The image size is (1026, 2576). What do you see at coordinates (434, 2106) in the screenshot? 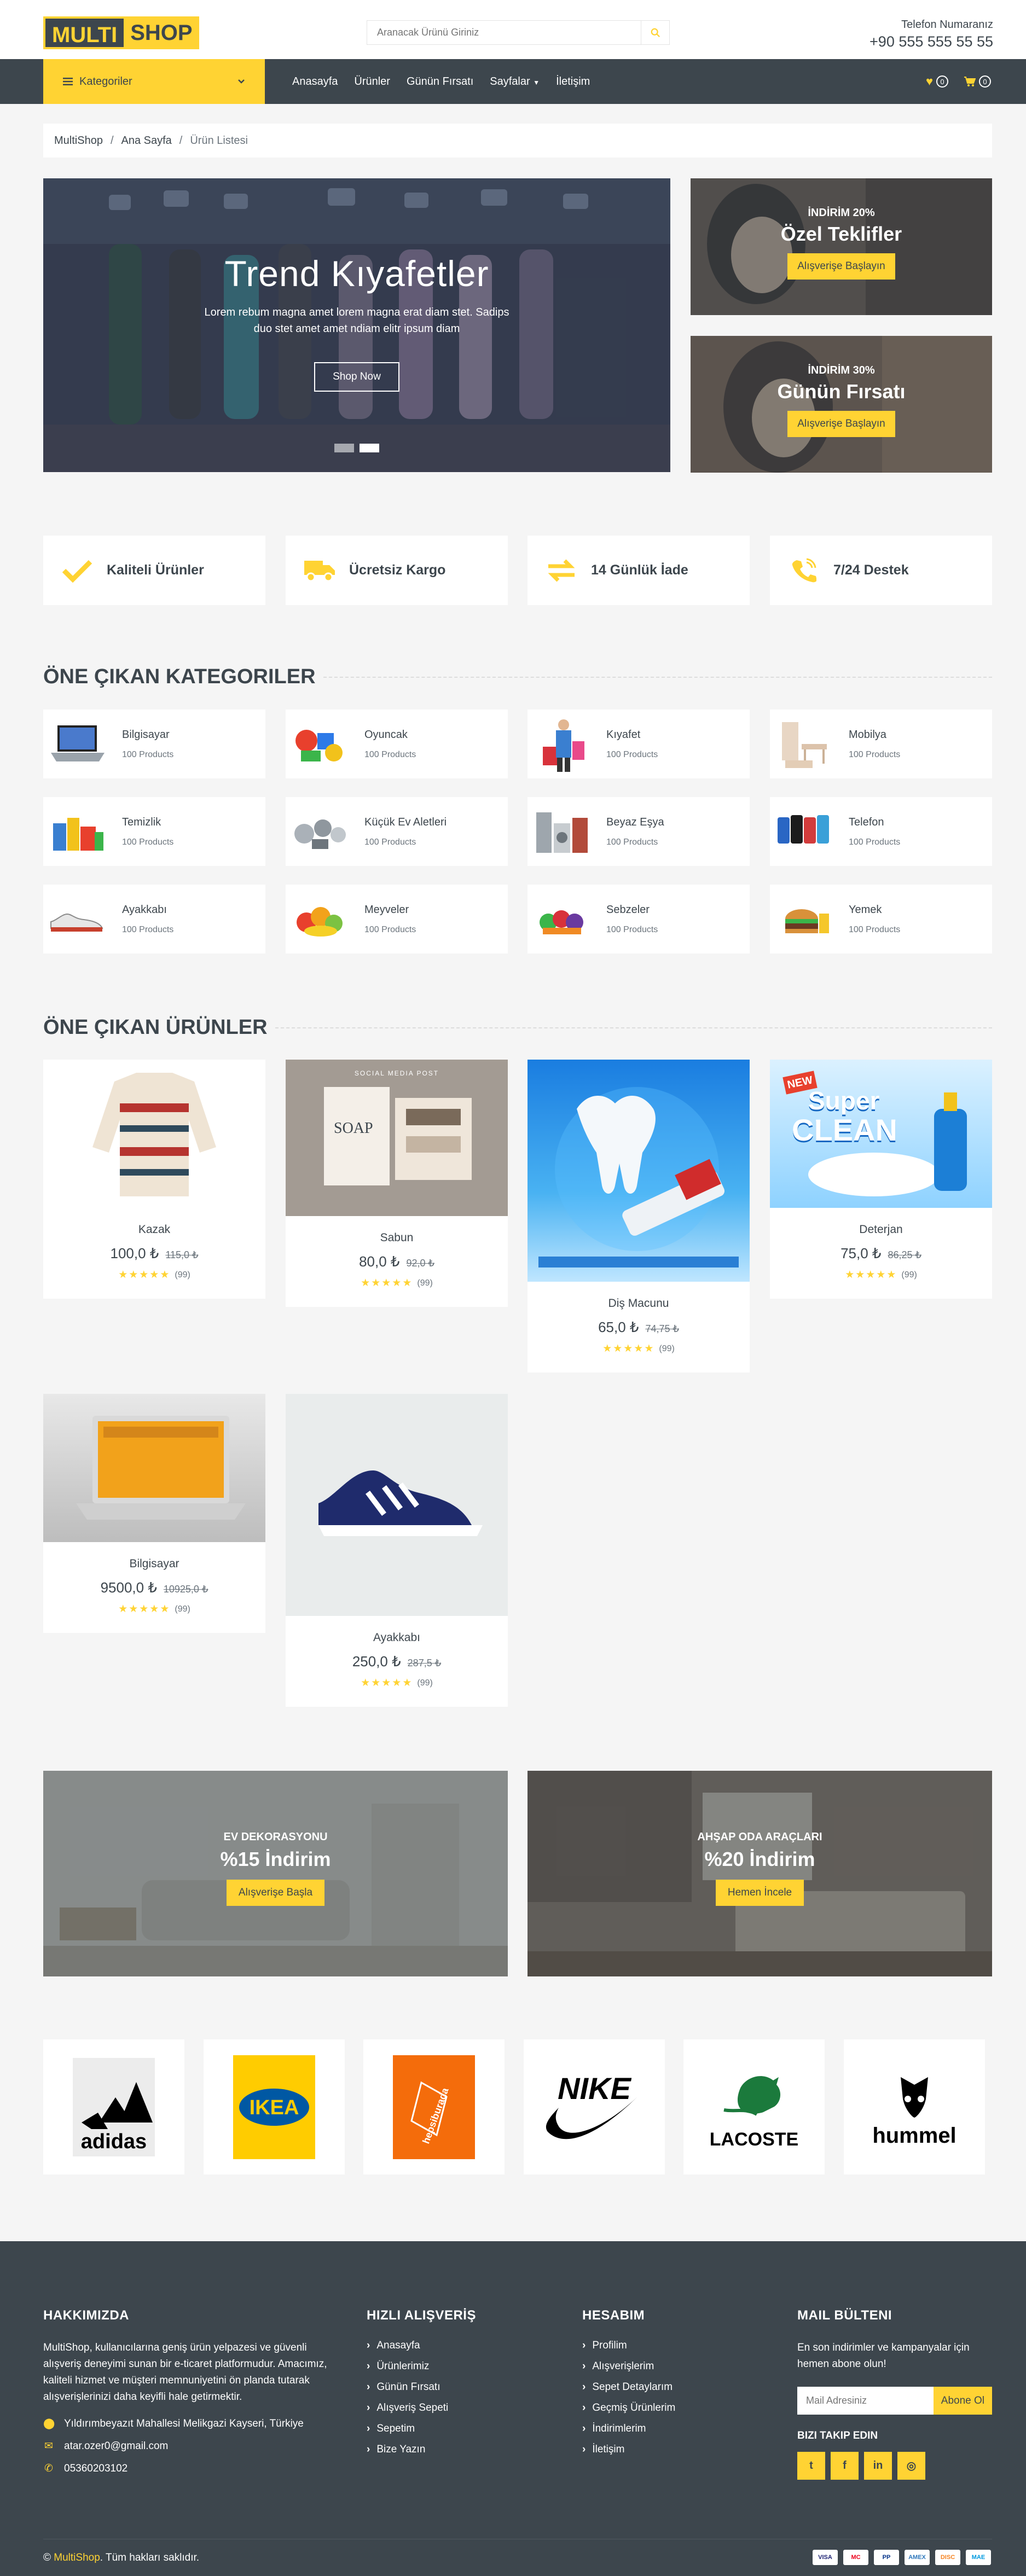
I see `brand-logo-hepsiburada: hepsiburada` at bounding box center [434, 2106].